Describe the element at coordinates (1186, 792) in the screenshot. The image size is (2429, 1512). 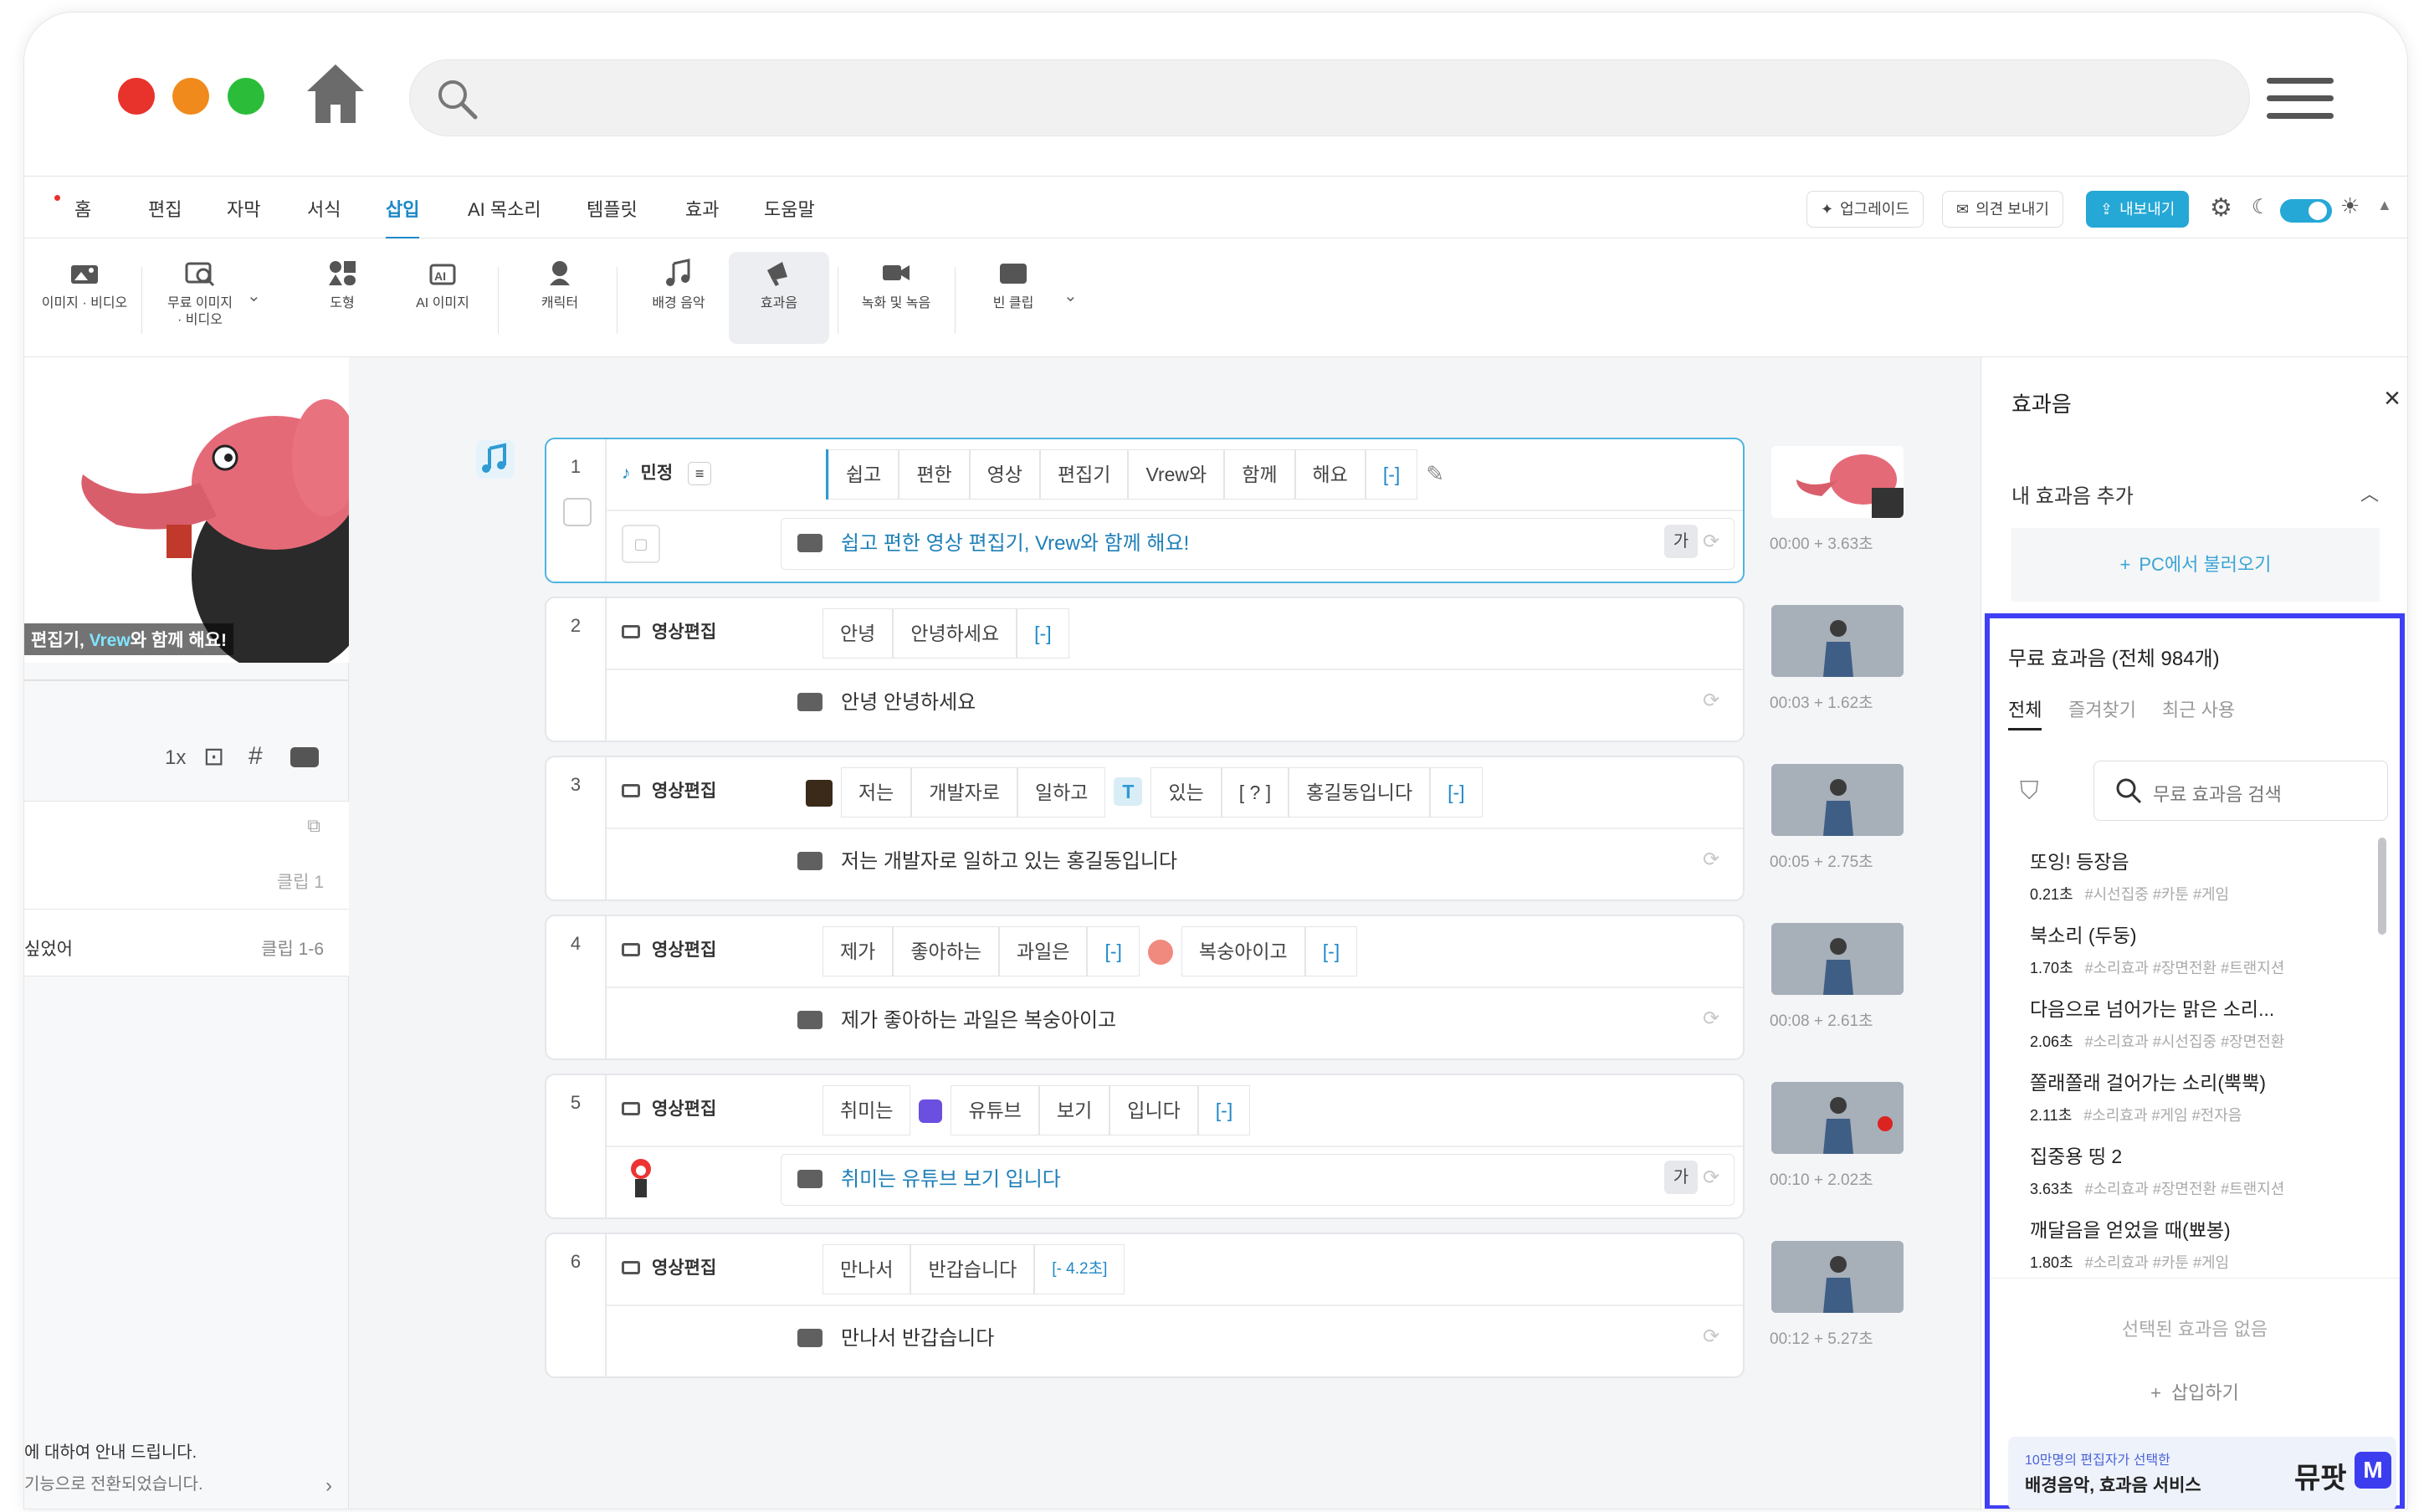
I see `word-chip: 있는` at that location.